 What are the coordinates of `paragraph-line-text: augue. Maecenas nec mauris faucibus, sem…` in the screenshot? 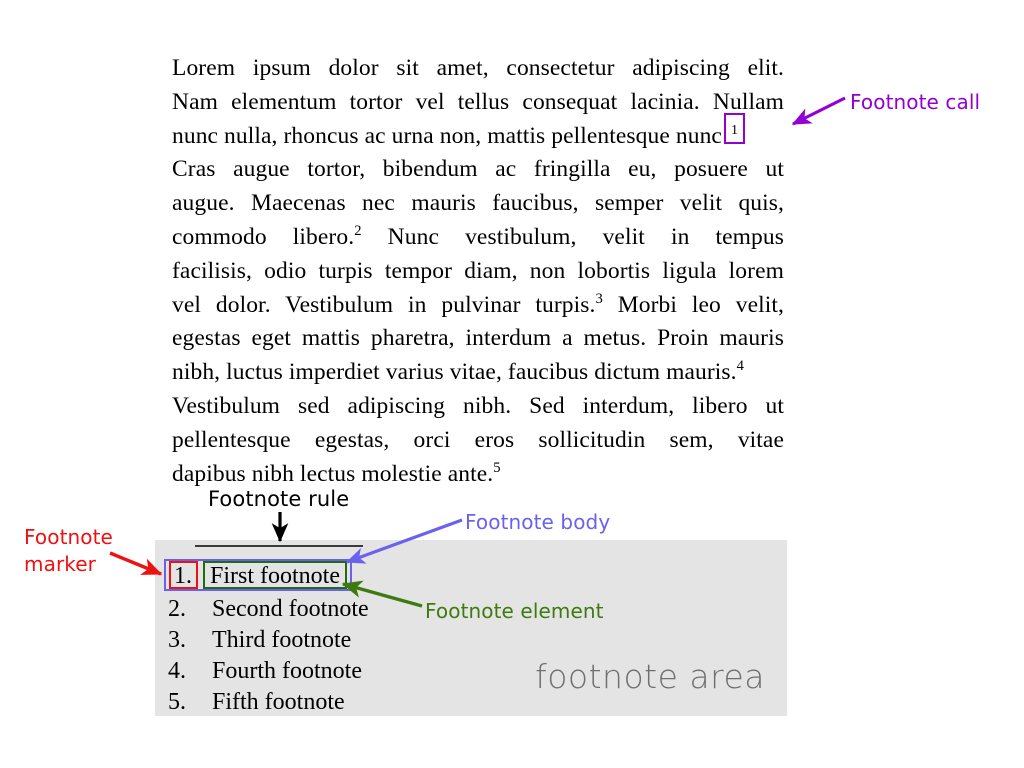 It's located at (478, 203).